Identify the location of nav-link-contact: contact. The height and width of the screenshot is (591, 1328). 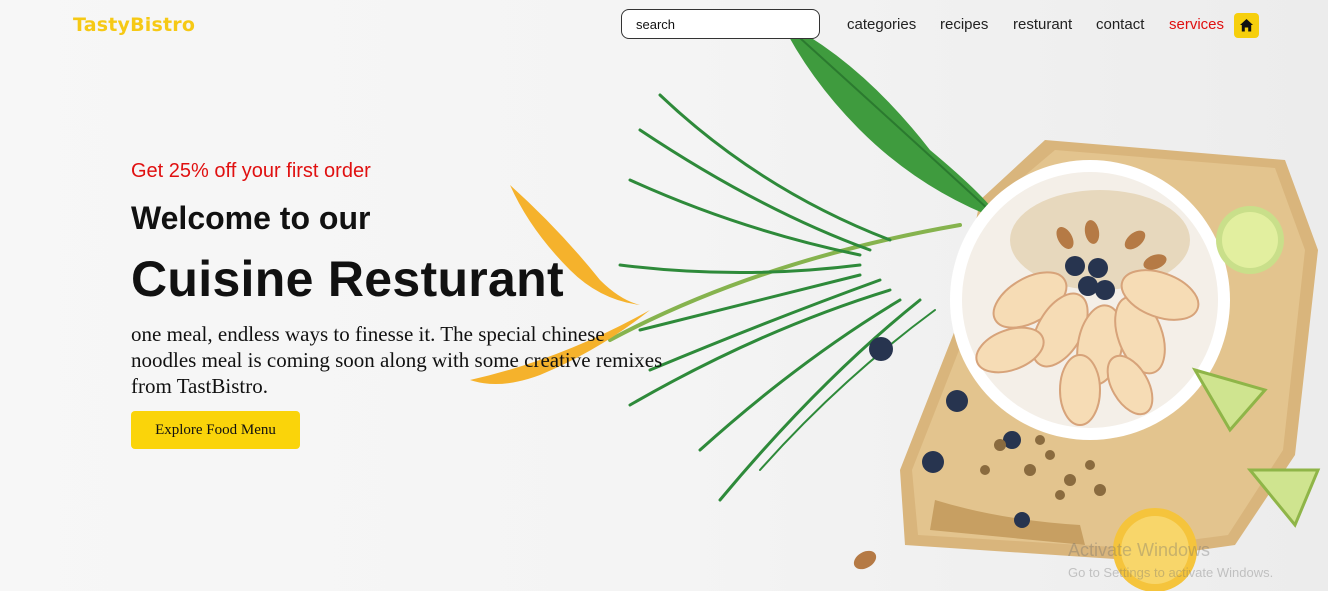
(1120, 24).